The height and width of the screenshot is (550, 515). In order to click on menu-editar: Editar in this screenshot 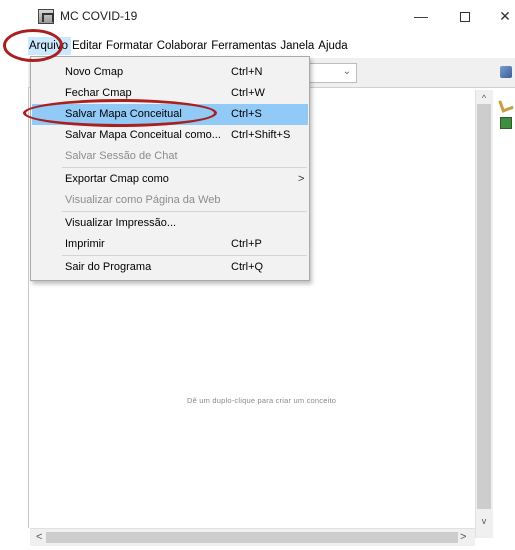, I will do `click(88, 46)`.